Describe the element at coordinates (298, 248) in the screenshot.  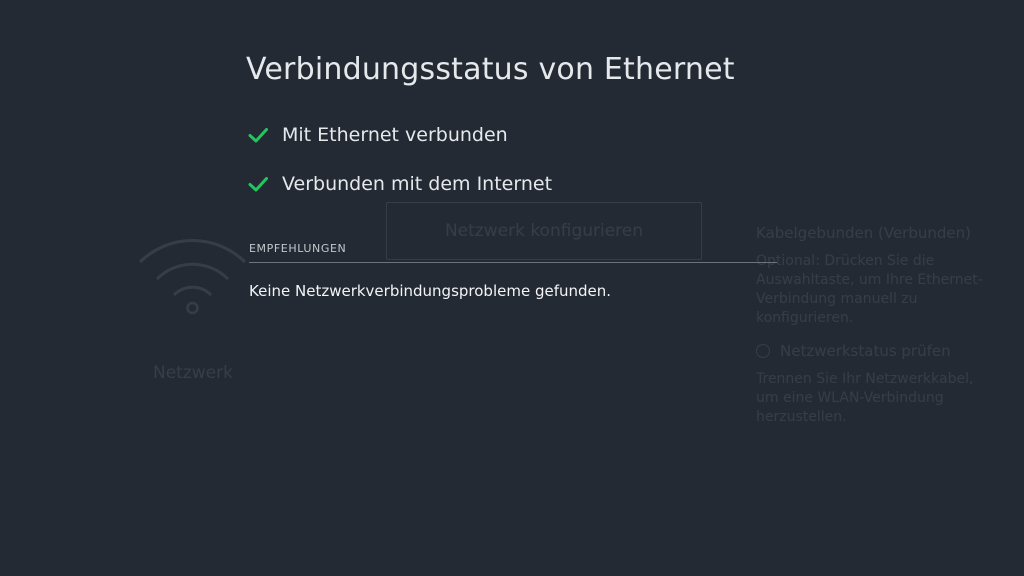
I see `recommendations-heading: EMPFEHLUNGEN` at that location.